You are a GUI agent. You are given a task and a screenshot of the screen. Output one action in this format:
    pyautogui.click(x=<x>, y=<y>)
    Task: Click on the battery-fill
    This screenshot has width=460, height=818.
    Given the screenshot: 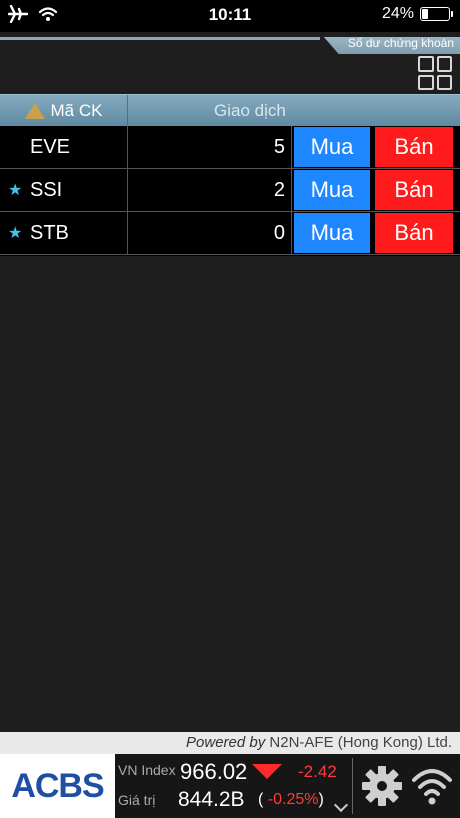 What is the action you would take?
    pyautogui.click(x=425, y=14)
    